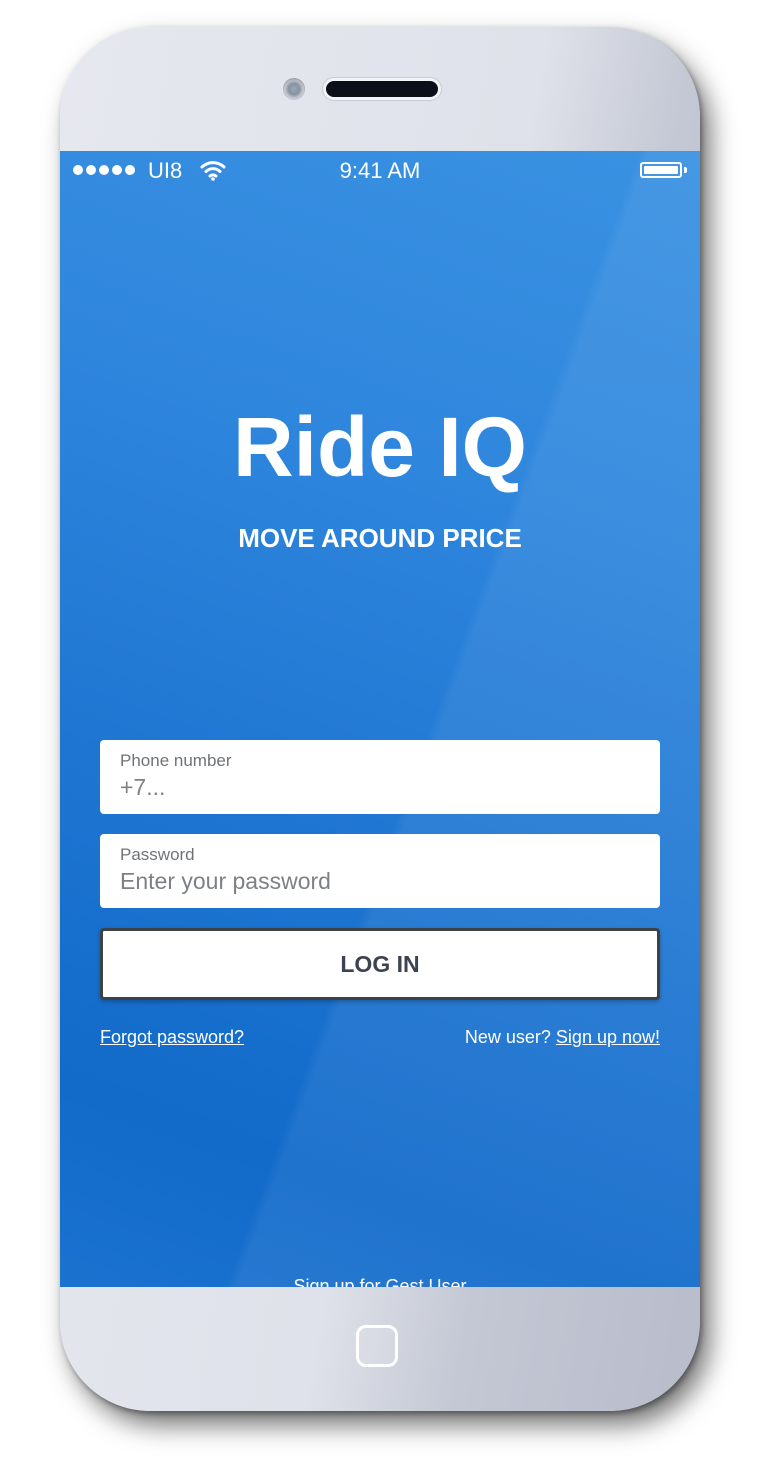  What do you see at coordinates (294, 89) in the screenshot?
I see `front-camera-icon` at bounding box center [294, 89].